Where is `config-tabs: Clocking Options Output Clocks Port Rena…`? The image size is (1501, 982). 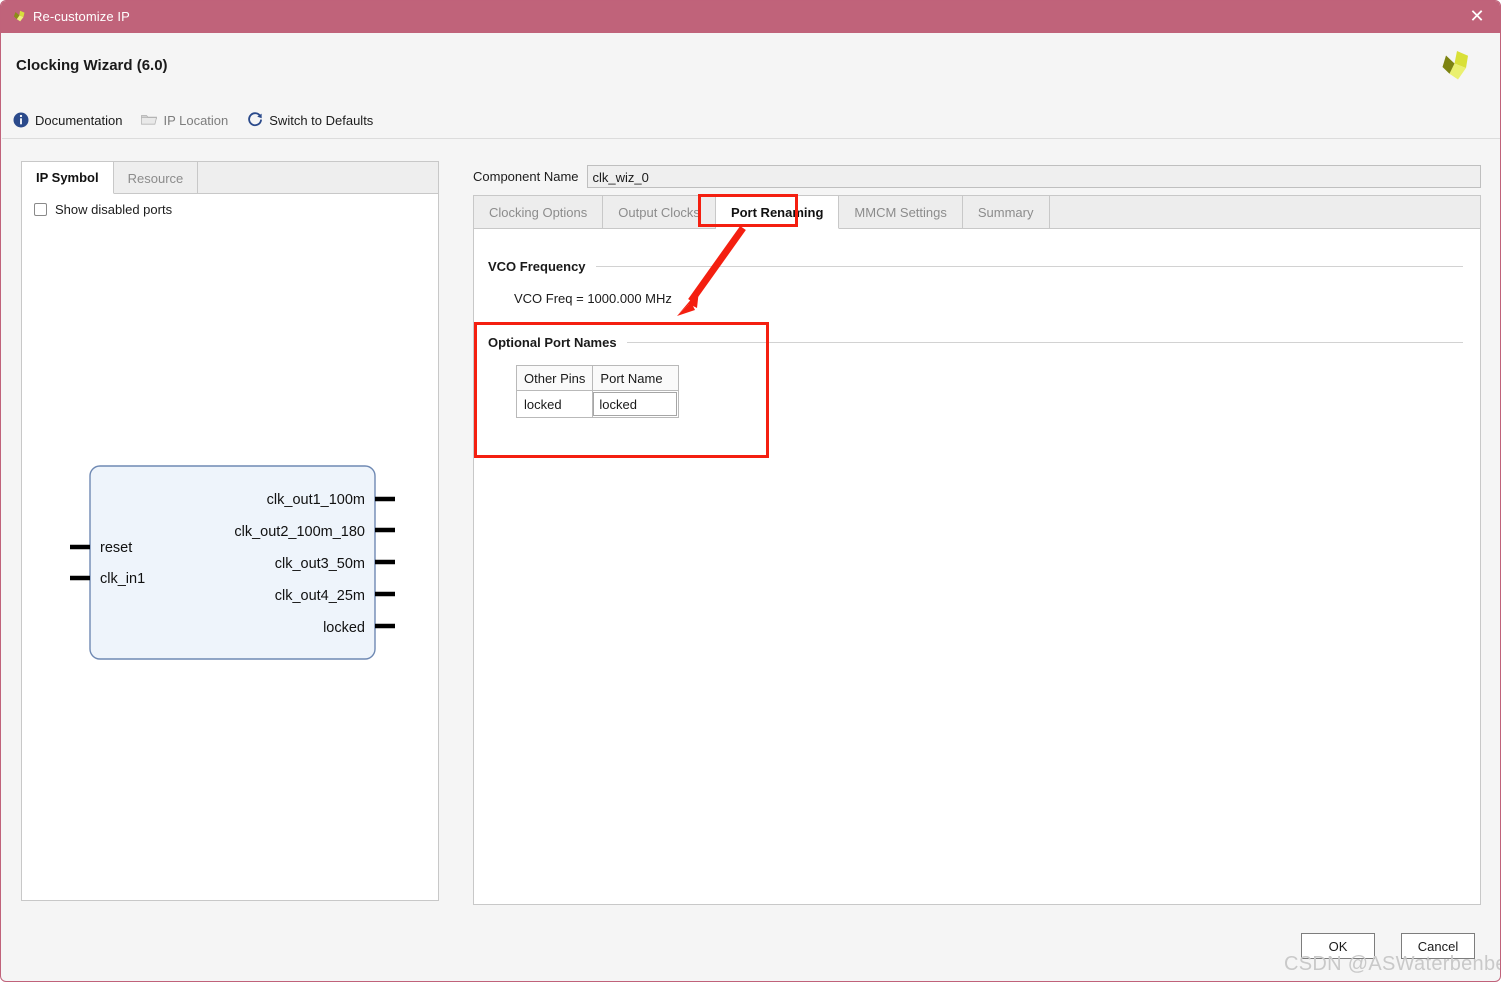 config-tabs: Clocking Options Output Clocks Port Rena… is located at coordinates (977, 212).